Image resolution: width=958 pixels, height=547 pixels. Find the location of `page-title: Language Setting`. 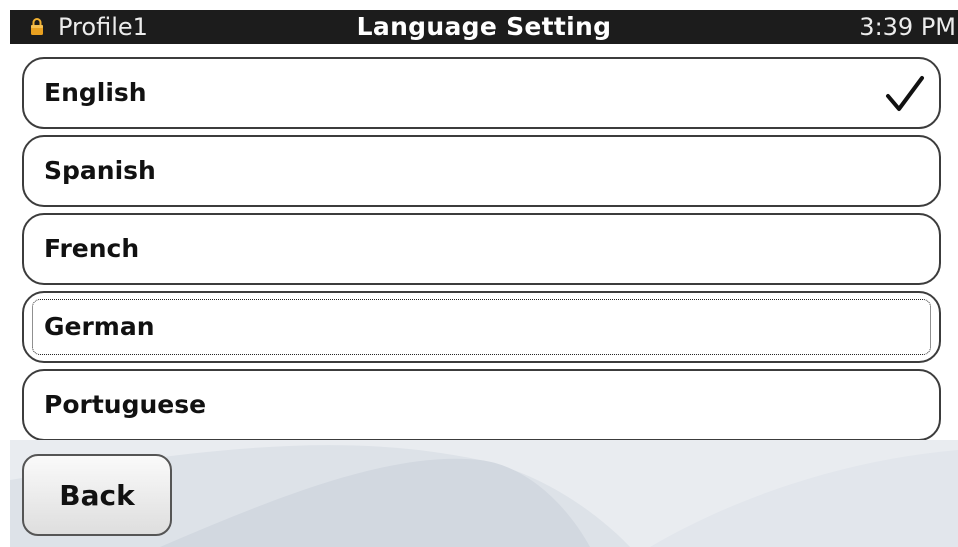

page-title: Language Setting is located at coordinates (484, 26).